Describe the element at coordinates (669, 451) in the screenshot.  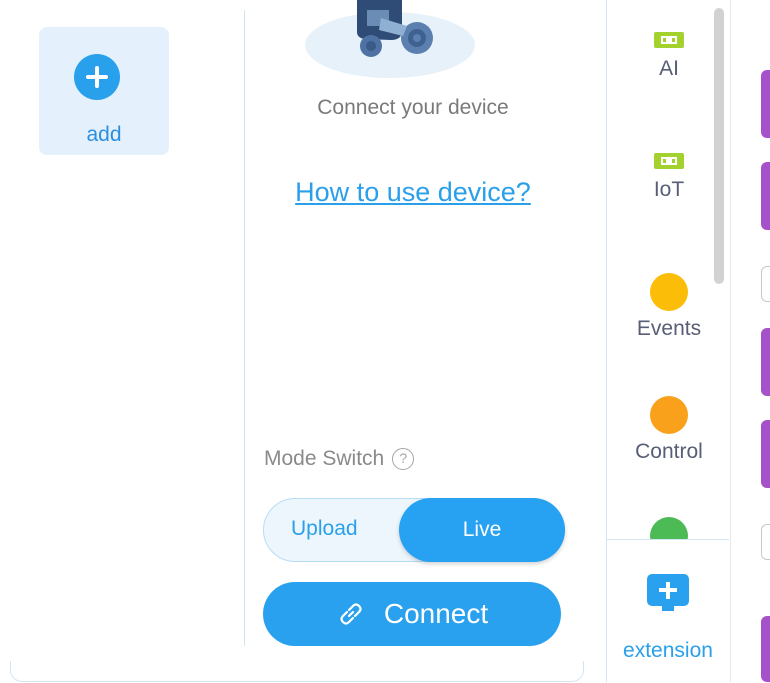
I see `category-label: Control` at that location.